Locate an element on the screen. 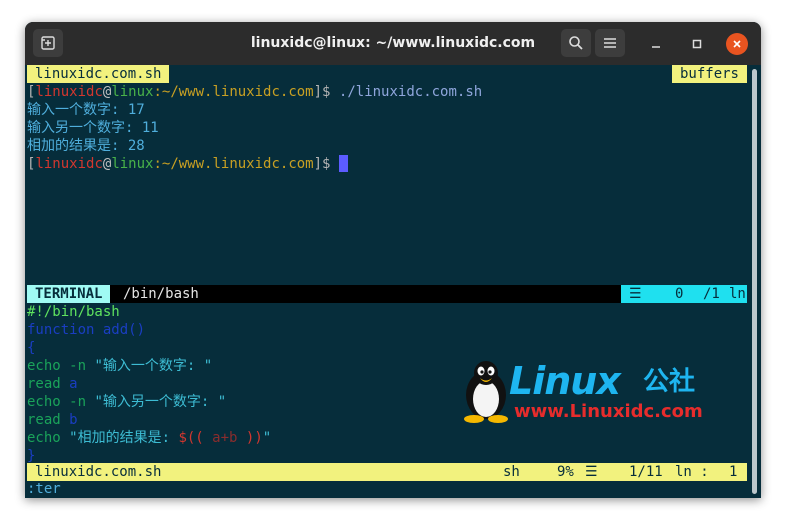  watermark-url: www.Linuxidc.com is located at coordinates (608, 411).